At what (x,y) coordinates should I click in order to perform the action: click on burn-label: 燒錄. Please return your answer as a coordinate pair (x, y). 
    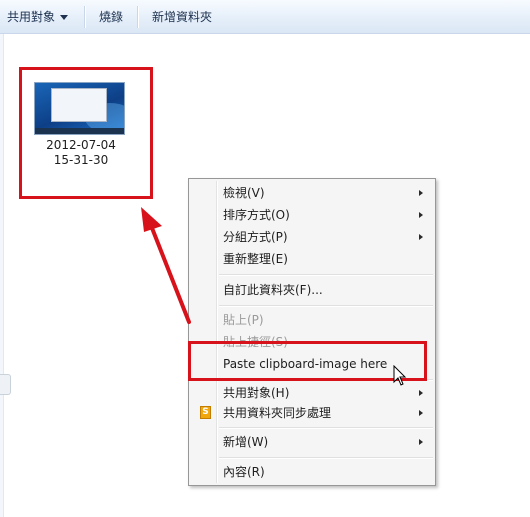
    Looking at the image, I should click on (111, 17).